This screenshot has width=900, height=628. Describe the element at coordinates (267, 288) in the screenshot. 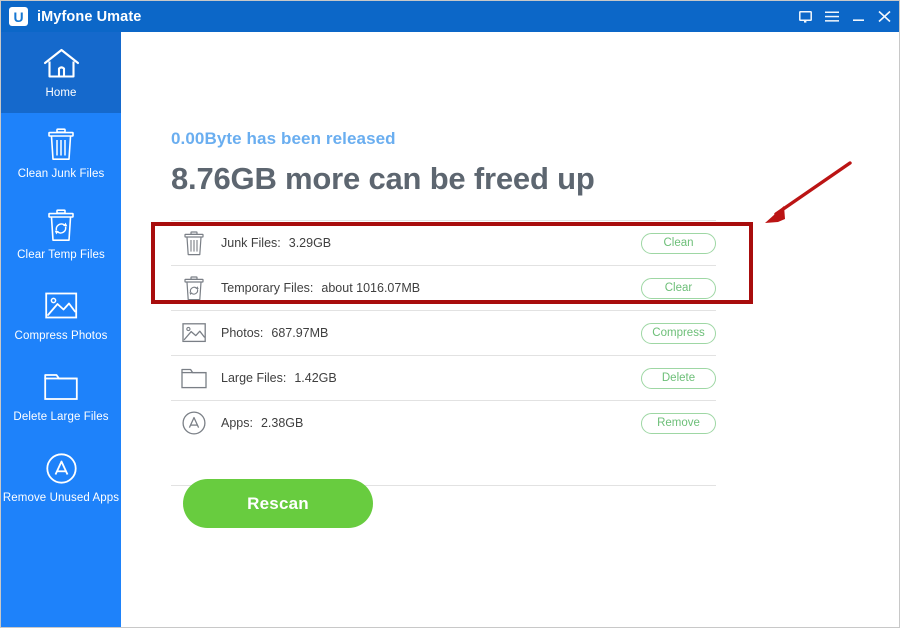

I see `list-item-label: Temporary Files:` at that location.